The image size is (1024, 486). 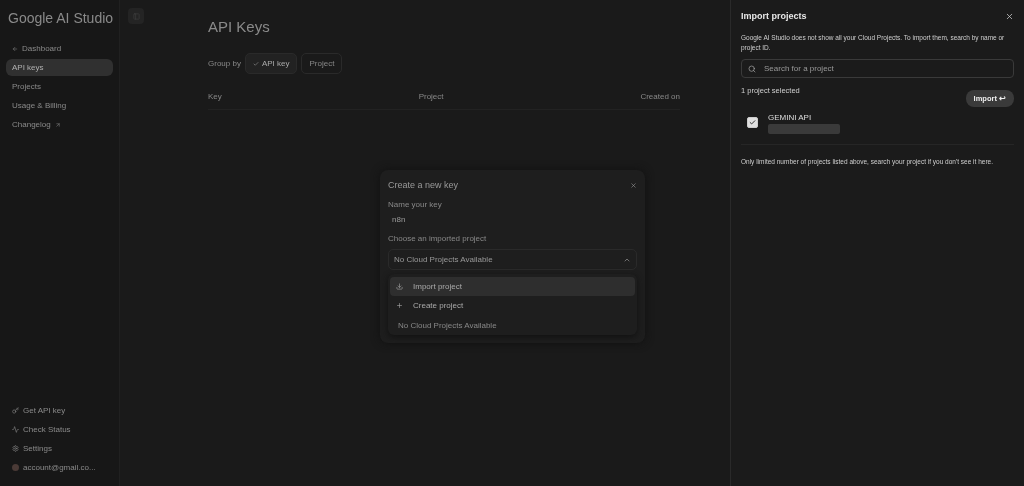 I want to click on search-box: Search for a project, so click(x=877, y=68).